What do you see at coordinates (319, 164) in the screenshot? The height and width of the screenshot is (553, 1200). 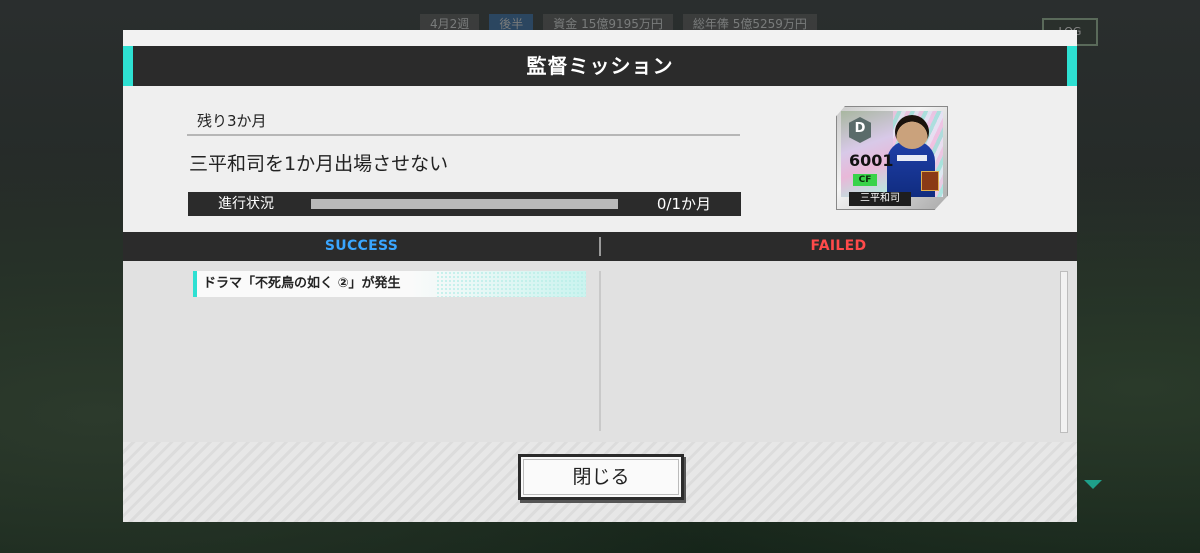 I see `mission-description: 三平和司を1か月出場させない` at bounding box center [319, 164].